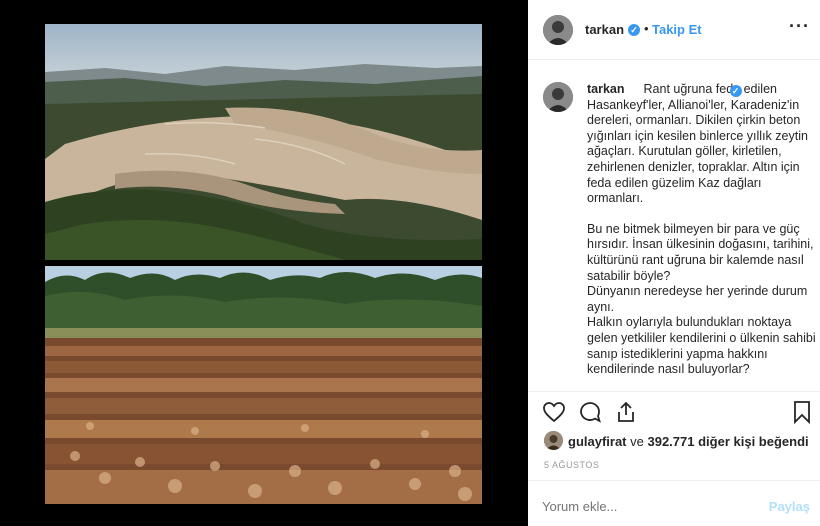 Image resolution: width=820 pixels, height=526 pixels. Describe the element at coordinates (674, 413) in the screenshot. I see `action-bar` at that location.